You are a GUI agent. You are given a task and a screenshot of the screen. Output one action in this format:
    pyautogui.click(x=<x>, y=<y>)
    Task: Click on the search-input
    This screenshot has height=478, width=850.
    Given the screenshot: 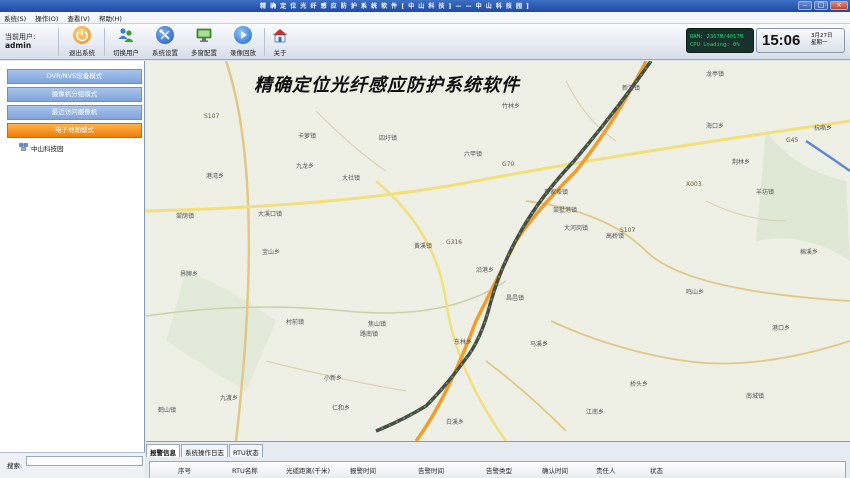 What is the action you would take?
    pyautogui.click(x=84, y=461)
    